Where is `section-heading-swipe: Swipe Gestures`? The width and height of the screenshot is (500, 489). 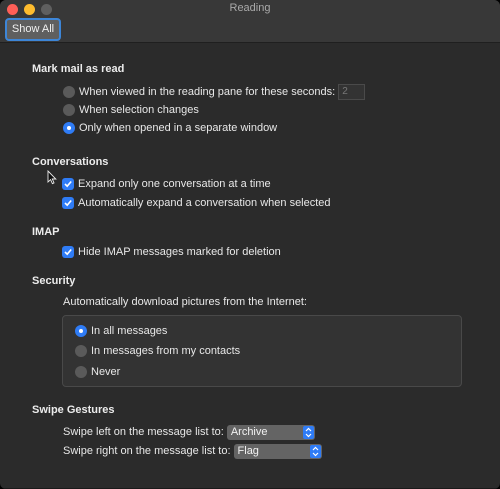
section-heading-swipe: Swipe Gestures is located at coordinates (73, 410).